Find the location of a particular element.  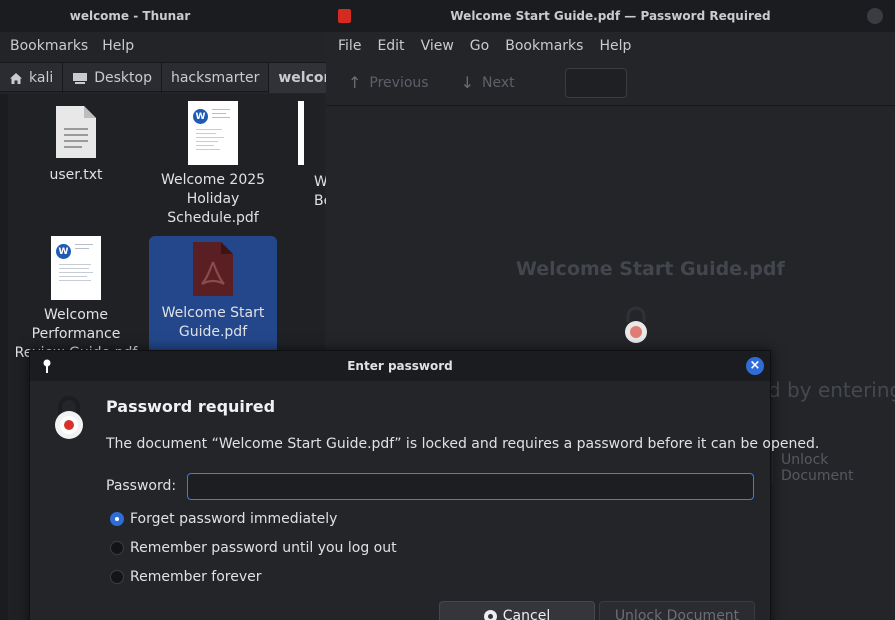

file-name: user.txt is located at coordinates (76, 175).